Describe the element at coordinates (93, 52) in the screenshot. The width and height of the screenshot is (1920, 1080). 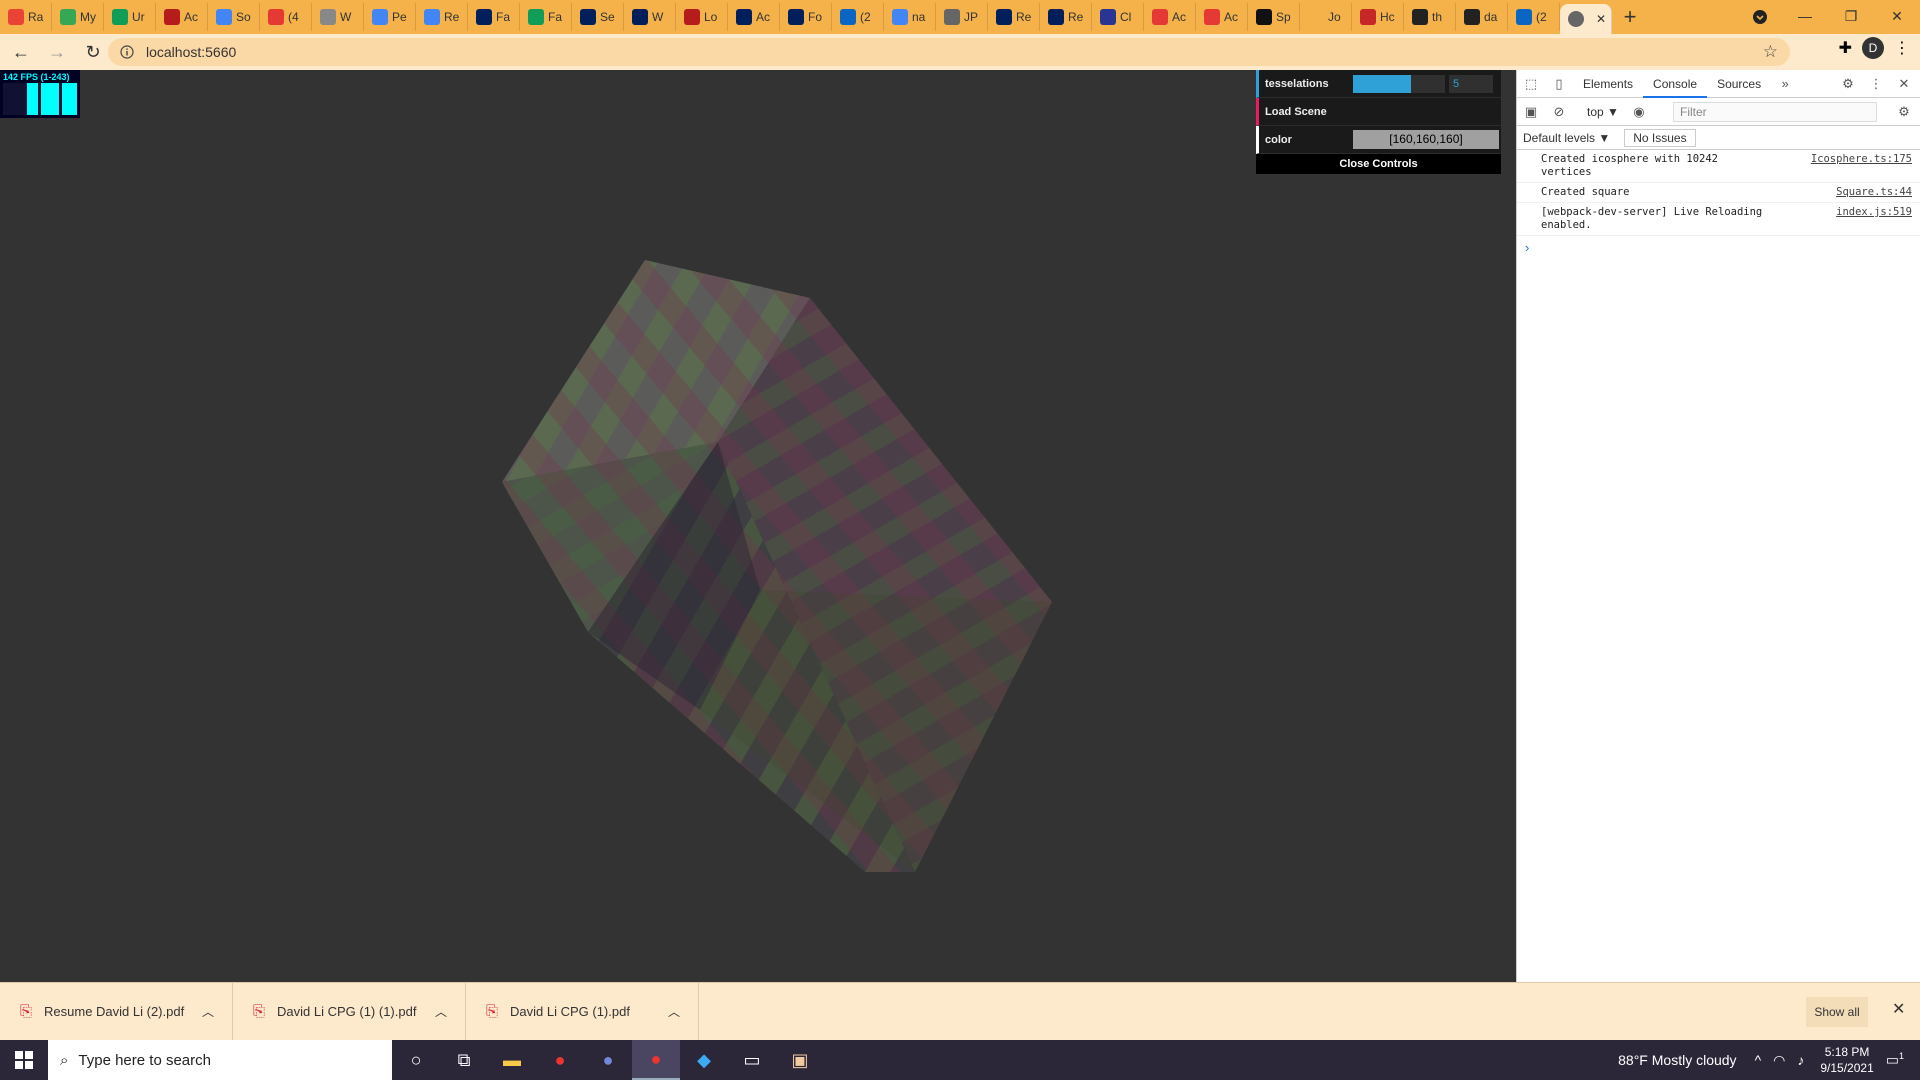
I see `reload-button: ↻` at that location.